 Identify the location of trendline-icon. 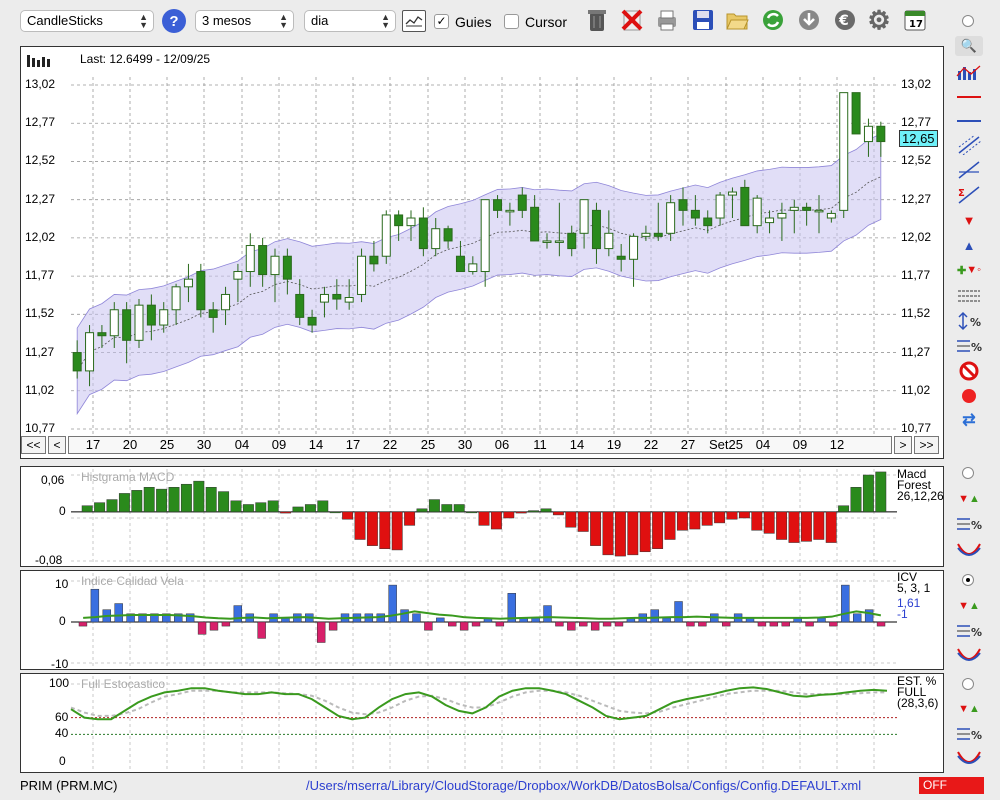
(969, 170).